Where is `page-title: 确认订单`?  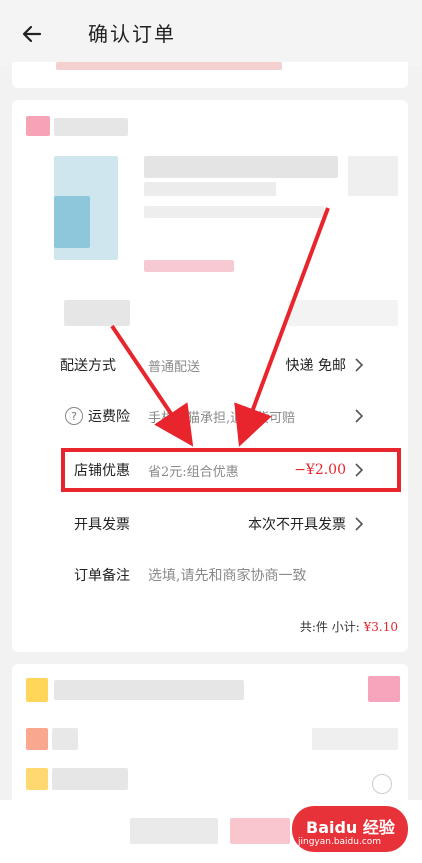 page-title: 确认订单 is located at coordinates (132, 34).